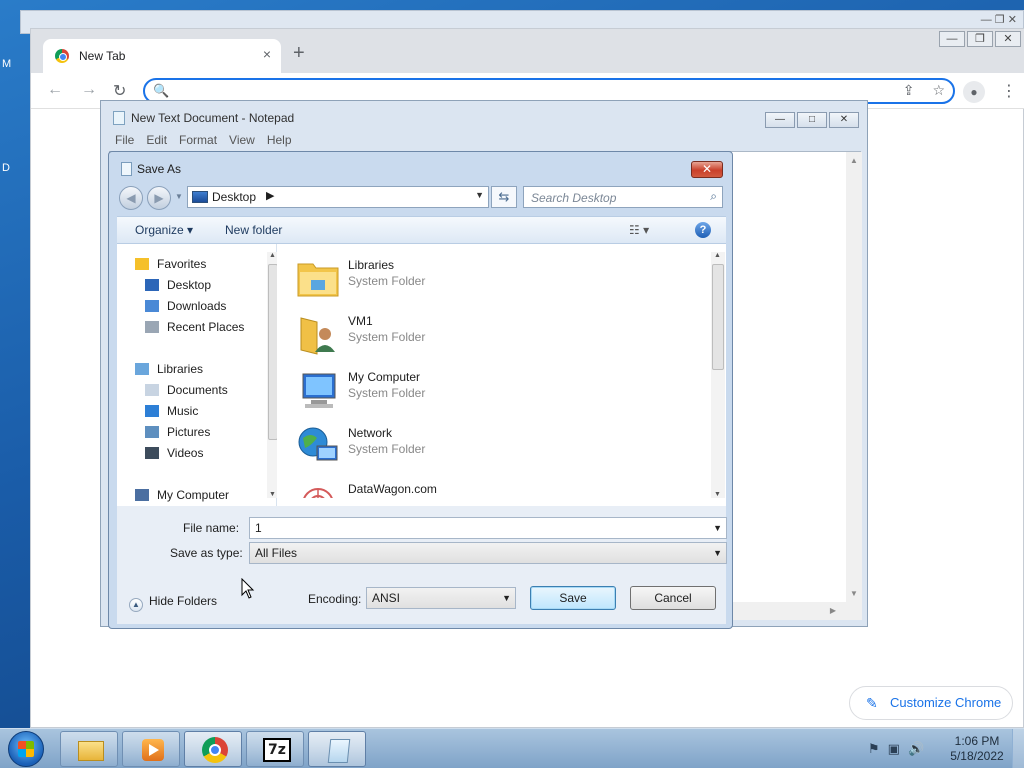 The image size is (1024, 768). I want to click on file-list-scrollbar: ▲ ▼, so click(718, 375).